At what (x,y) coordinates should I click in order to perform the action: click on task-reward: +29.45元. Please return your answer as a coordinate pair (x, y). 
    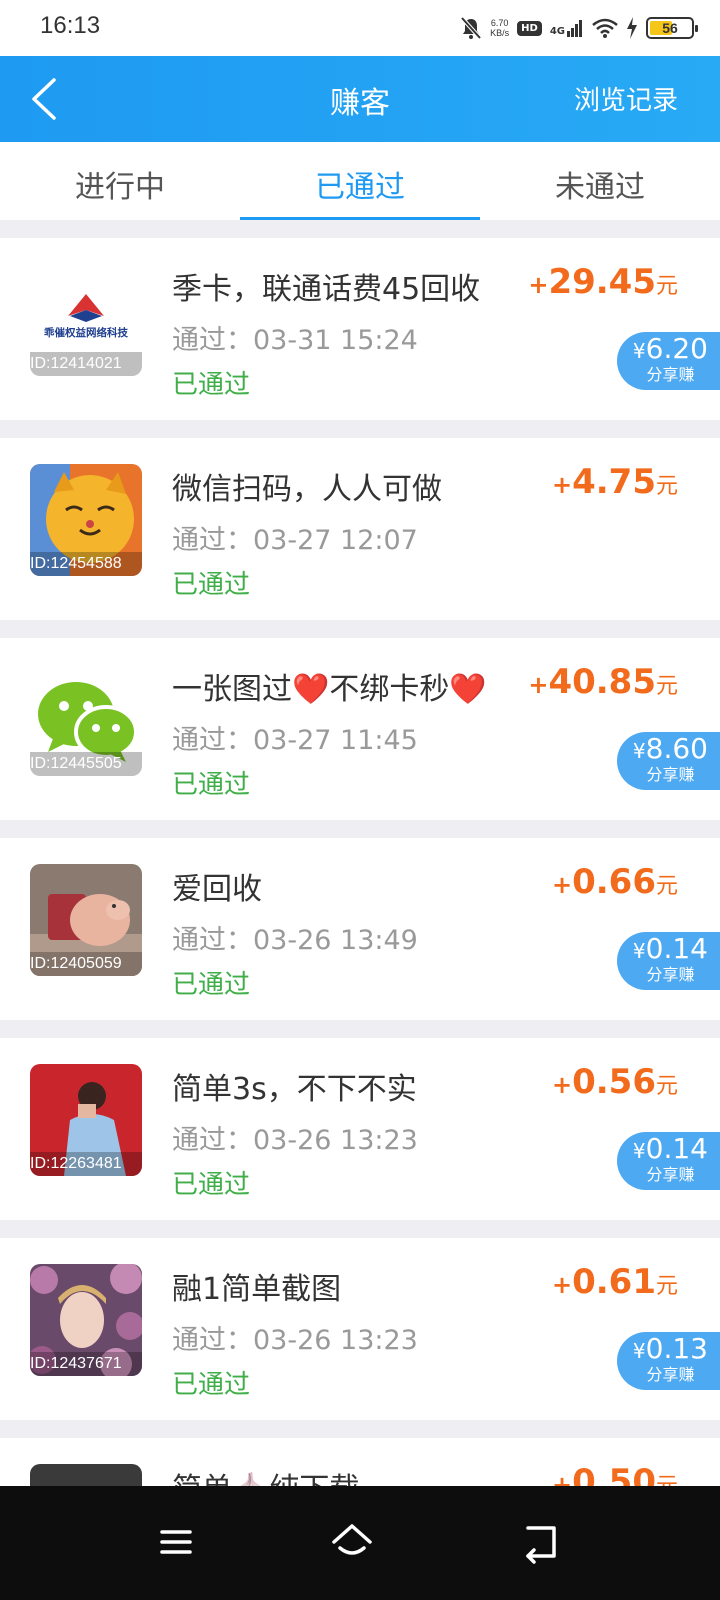
    Looking at the image, I should click on (603, 282).